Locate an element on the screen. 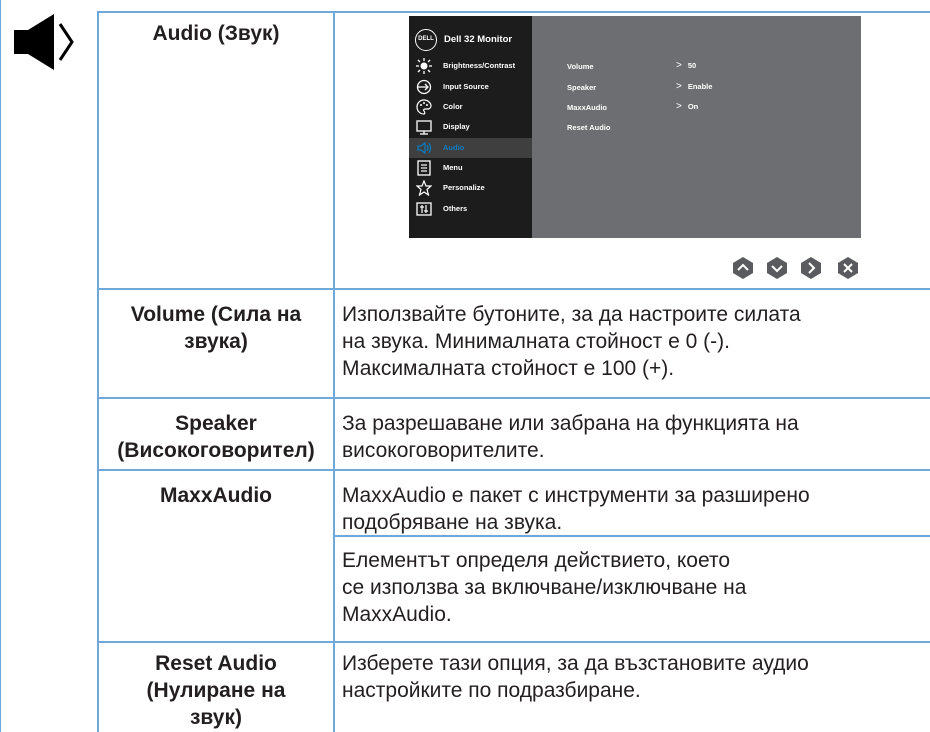  star-icon is located at coordinates (424, 188).